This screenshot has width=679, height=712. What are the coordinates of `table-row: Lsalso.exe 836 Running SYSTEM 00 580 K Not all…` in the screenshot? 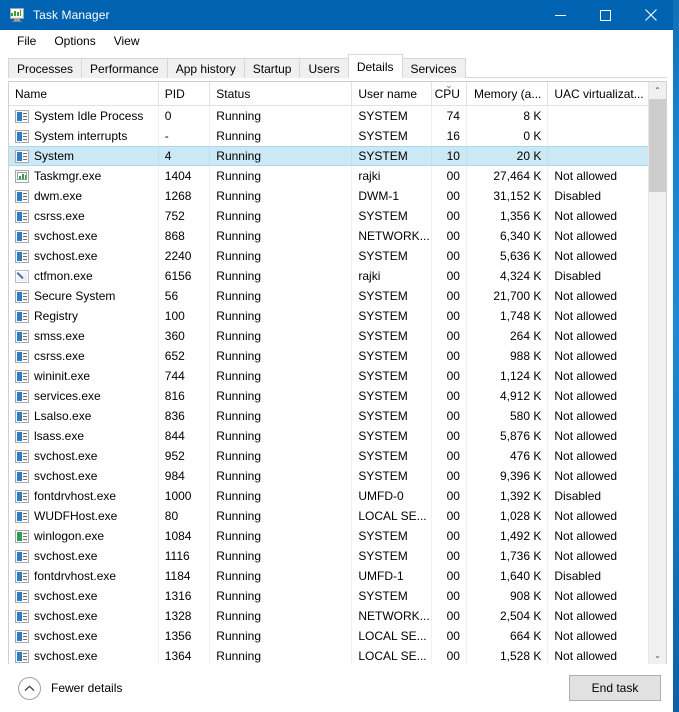 It's located at (328, 416).